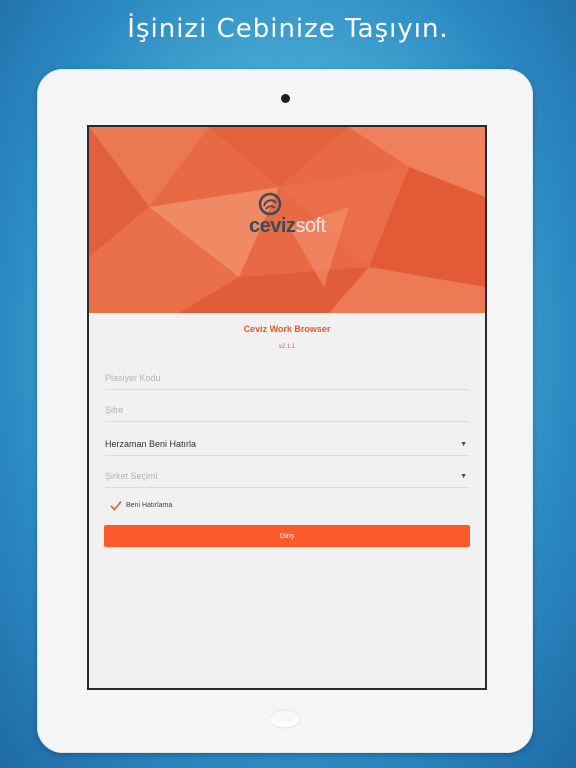 The height and width of the screenshot is (768, 576). Describe the element at coordinates (114, 410) in the screenshot. I see `password-placeholder: Şifre` at that location.